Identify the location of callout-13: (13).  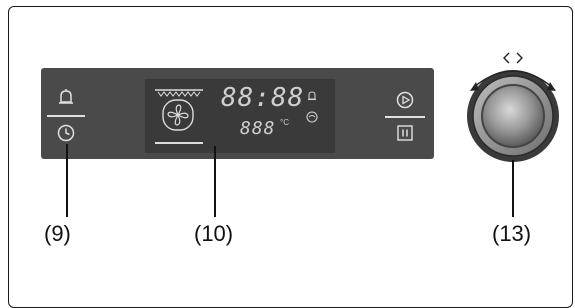
(512, 233).